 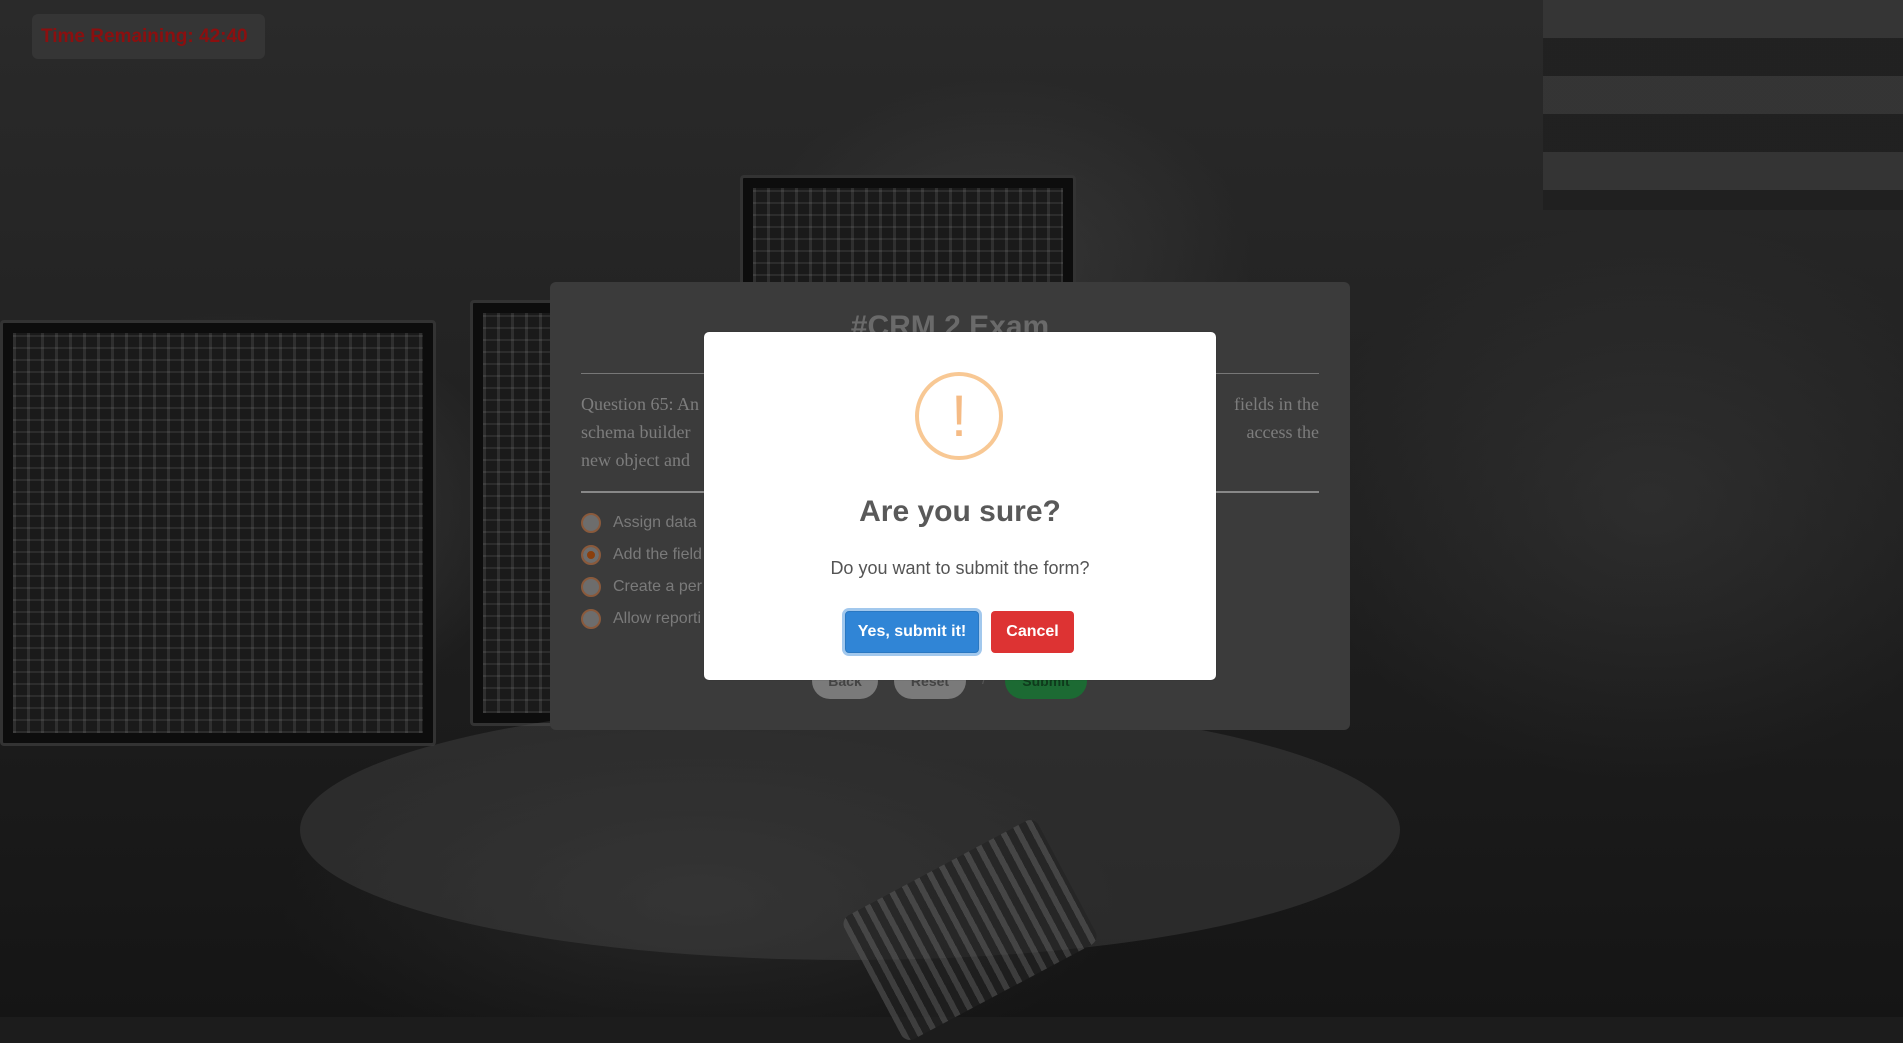 What do you see at coordinates (1032, 632) in the screenshot?
I see `cancel-button: Cancel` at bounding box center [1032, 632].